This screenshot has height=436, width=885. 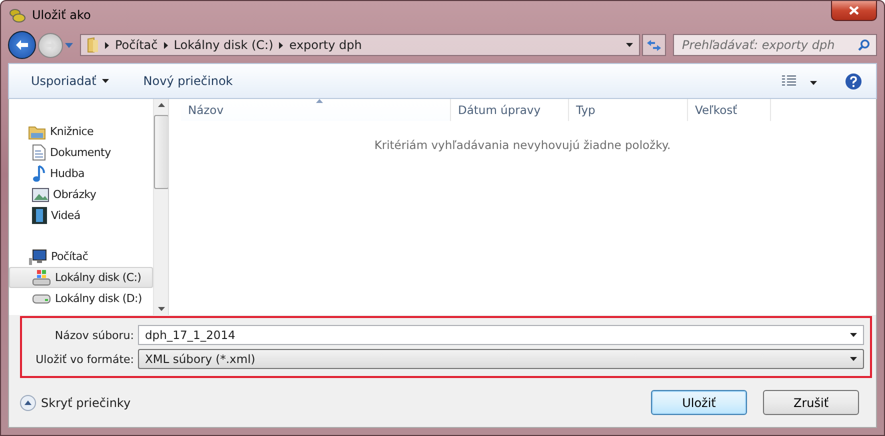 What do you see at coordinates (81, 256) in the screenshot?
I see `sidebar-item: Počítač` at bounding box center [81, 256].